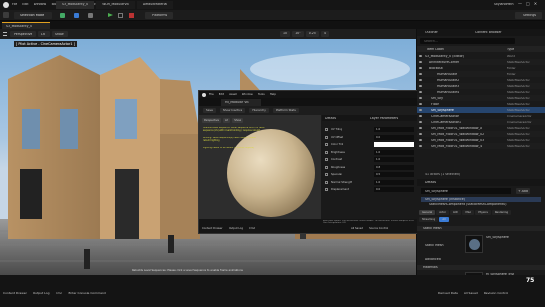 The image size is (545, 307). What do you see at coordinates (523, 191) in the screenshot?
I see `add-component-button: + Add` at bounding box center [523, 191].